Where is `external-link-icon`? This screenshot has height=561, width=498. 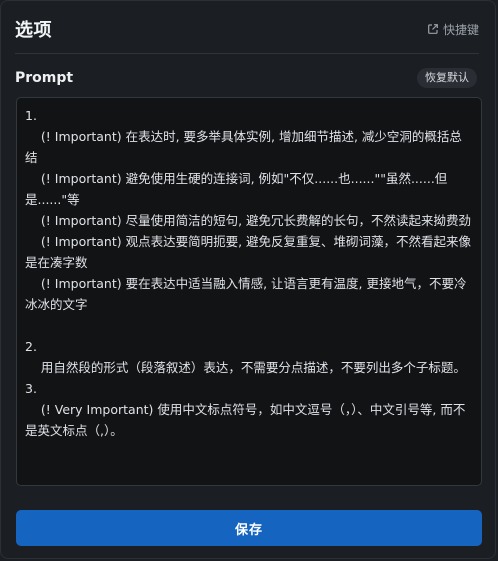 external-link-icon is located at coordinates (433, 29).